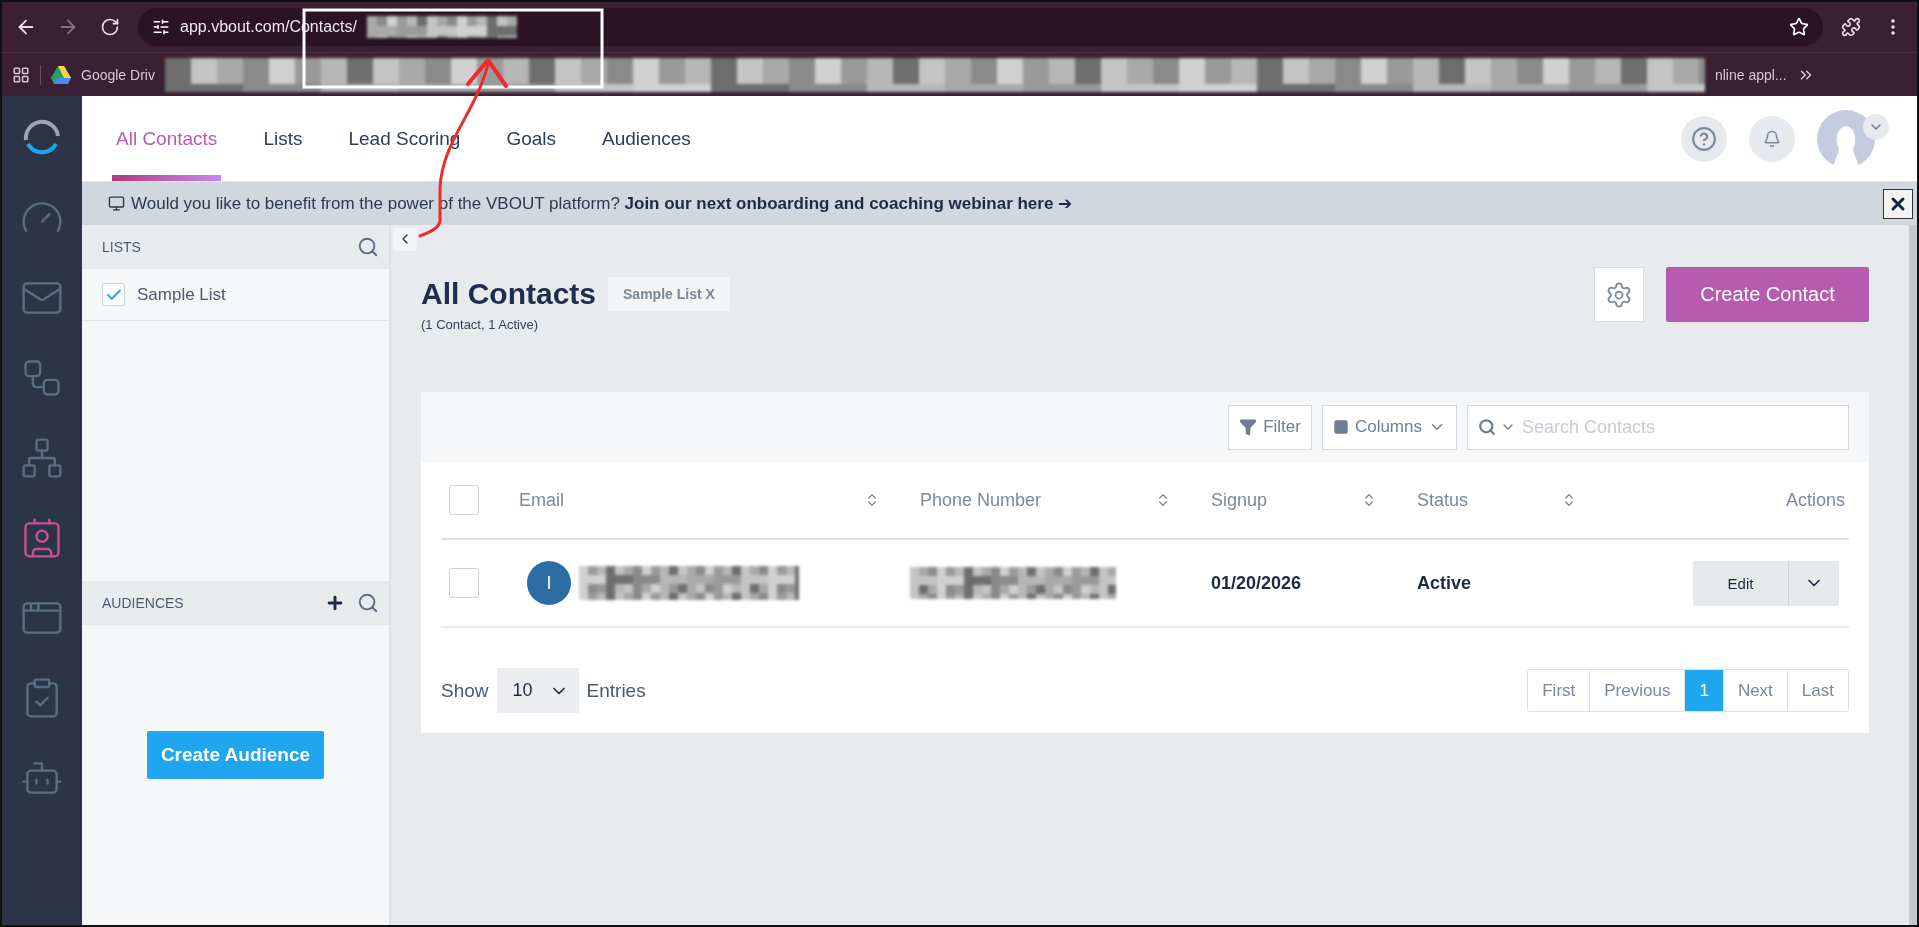 This screenshot has height=927, width=1919. I want to click on nav-tab: All Contacts, so click(167, 138).